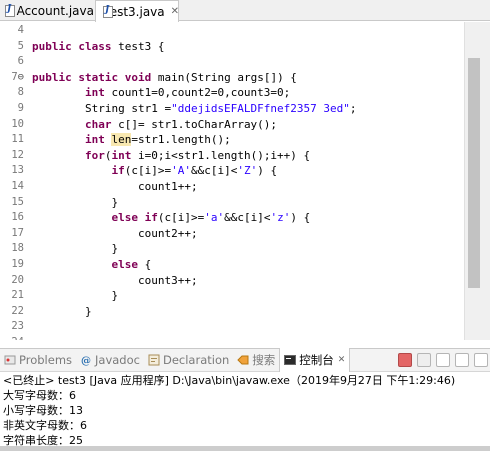 The image size is (490, 451). I want to click on view-tab-label: 搜索, so click(264, 360).